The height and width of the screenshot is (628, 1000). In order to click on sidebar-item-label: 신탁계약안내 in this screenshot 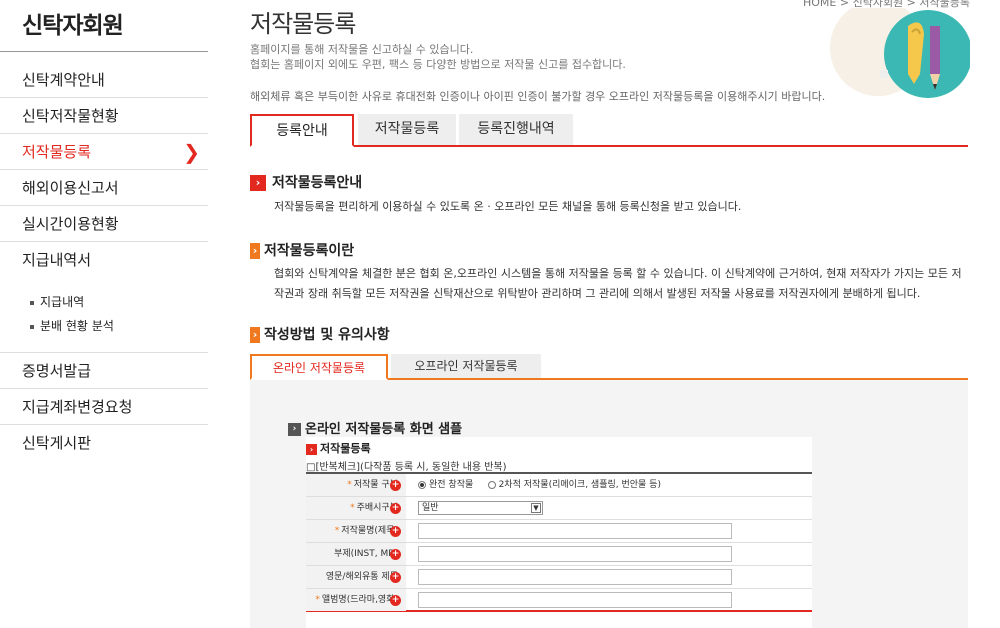, I will do `click(63, 80)`.